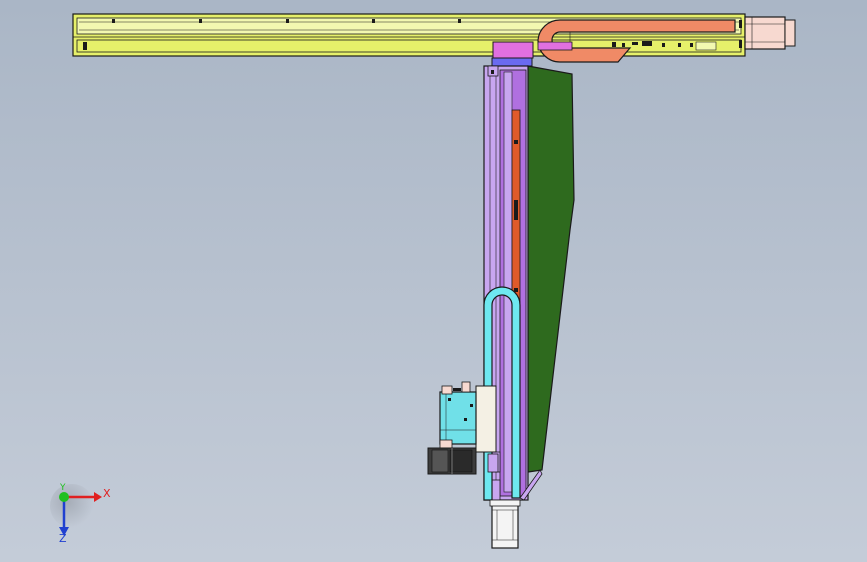  Describe the element at coordinates (64, 497) in the screenshot. I see `triad-y-marker` at that location.